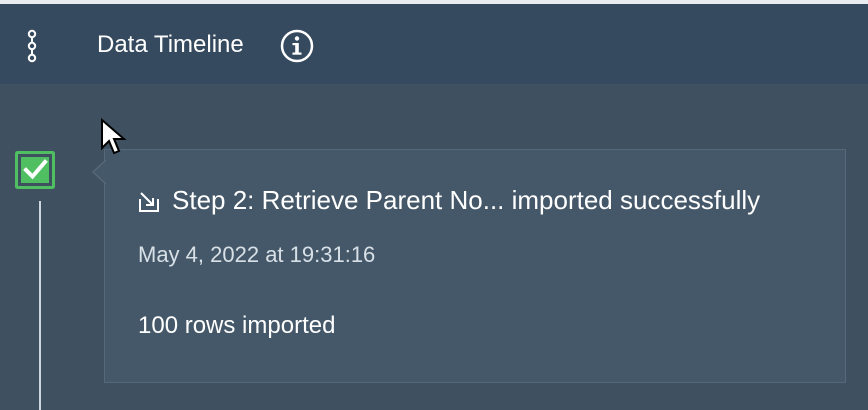 The width and height of the screenshot is (868, 410). Describe the element at coordinates (237, 325) in the screenshot. I see `event-detail: 100 rows imported` at that location.